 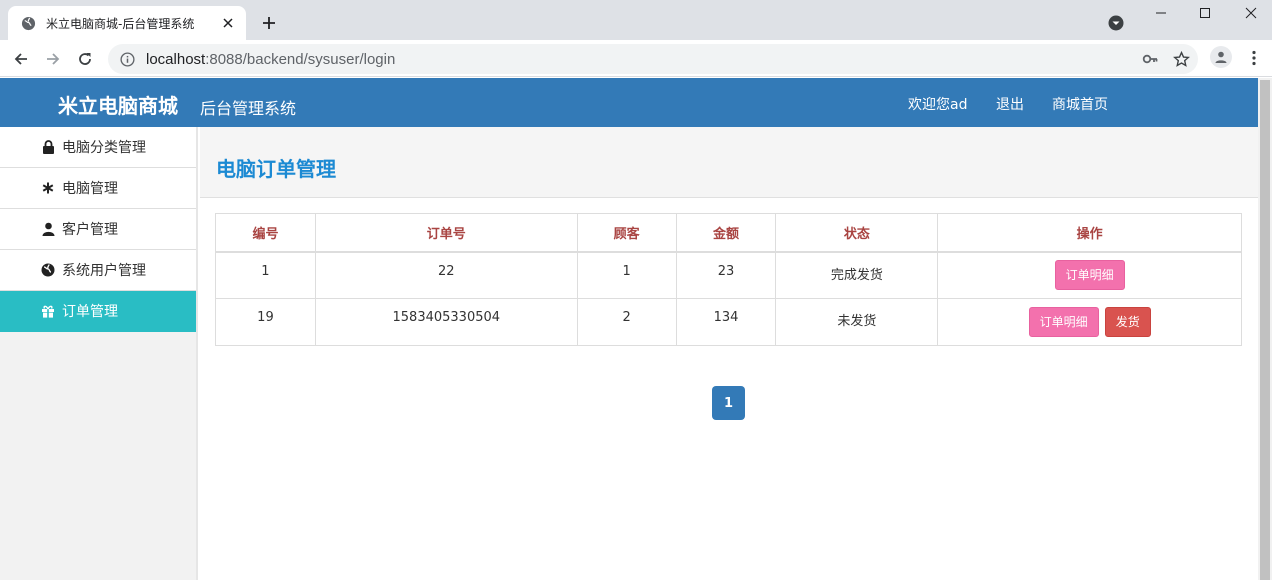 What do you see at coordinates (728, 403) in the screenshot?
I see `pagination-page-1: 1` at bounding box center [728, 403].